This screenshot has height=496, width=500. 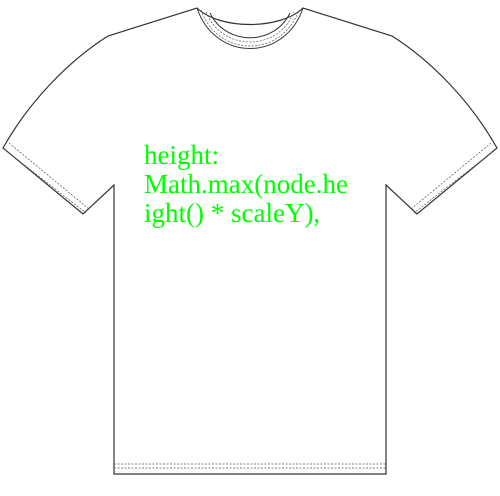 I want to click on print-line-2: Math.max(node.he, so click(x=246, y=184).